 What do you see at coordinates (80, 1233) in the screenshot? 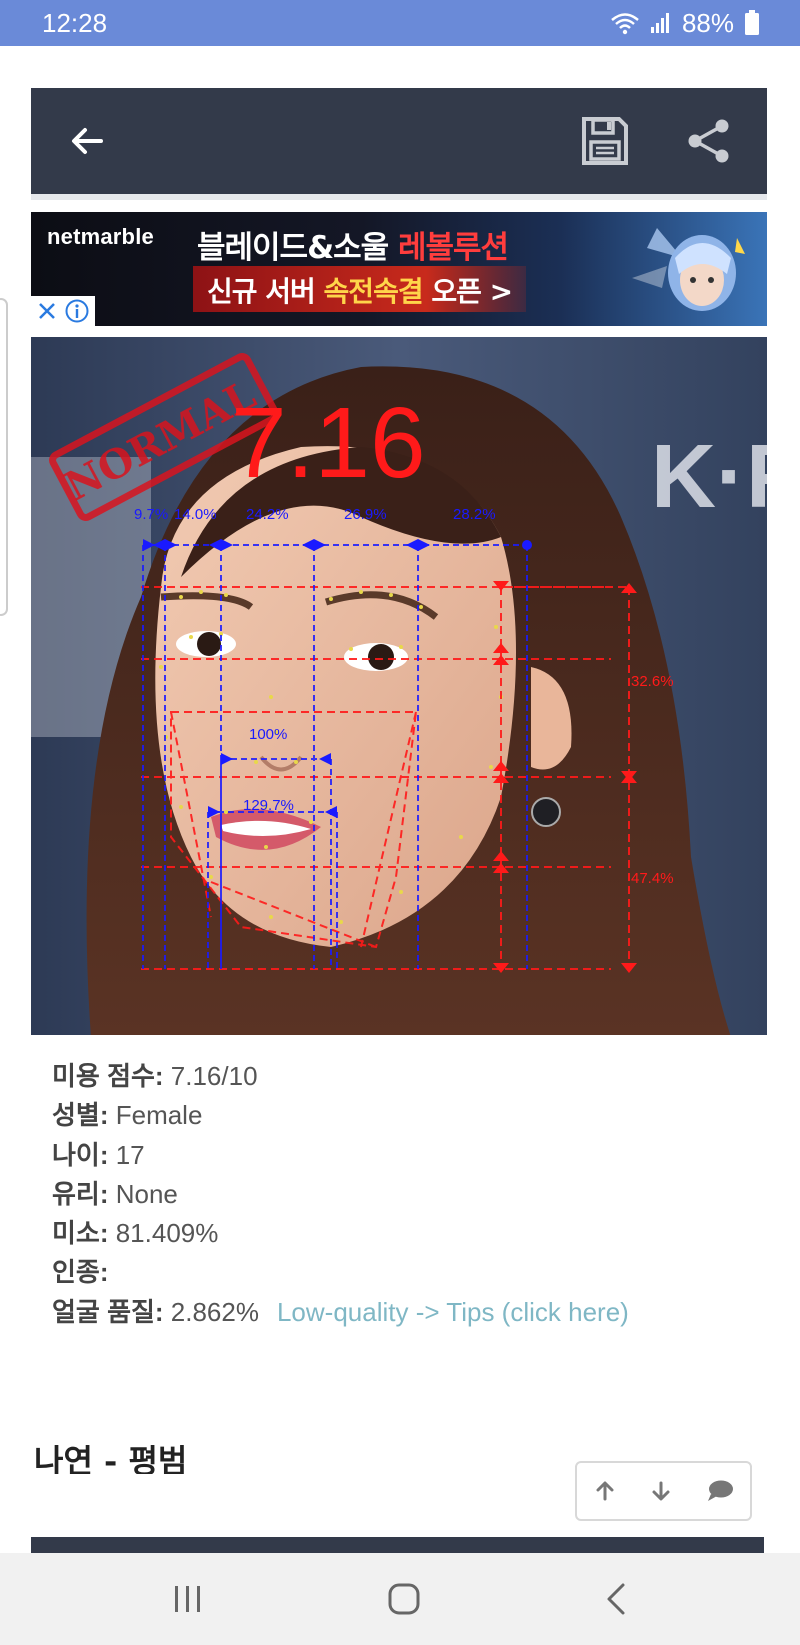
I see `info-label: 미소:` at bounding box center [80, 1233].